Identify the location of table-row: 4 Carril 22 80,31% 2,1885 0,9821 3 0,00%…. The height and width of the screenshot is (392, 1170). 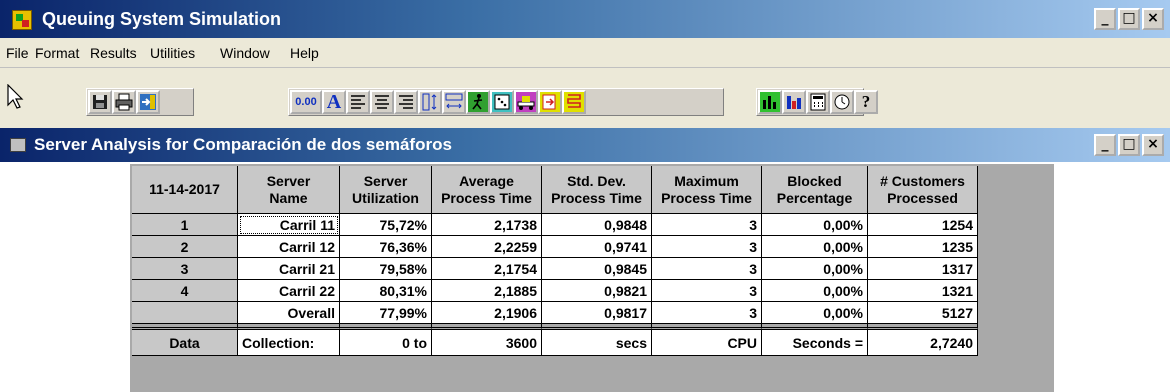
(555, 291).